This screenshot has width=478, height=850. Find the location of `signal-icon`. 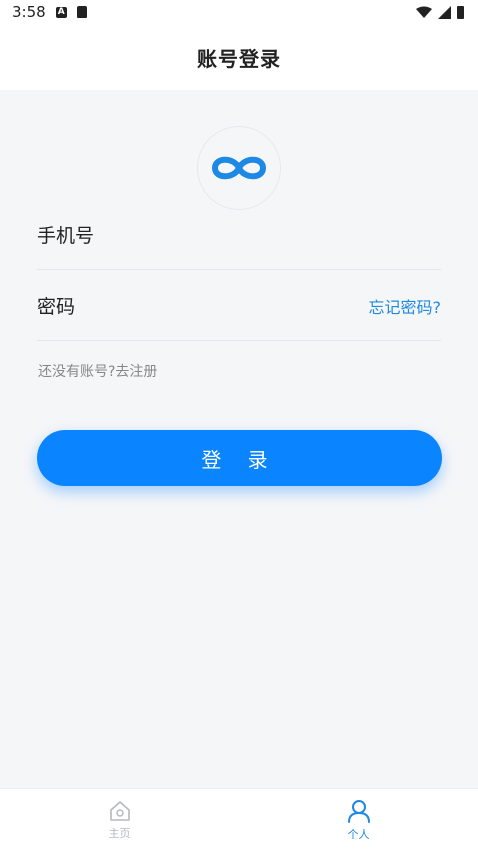

signal-icon is located at coordinates (444, 12).